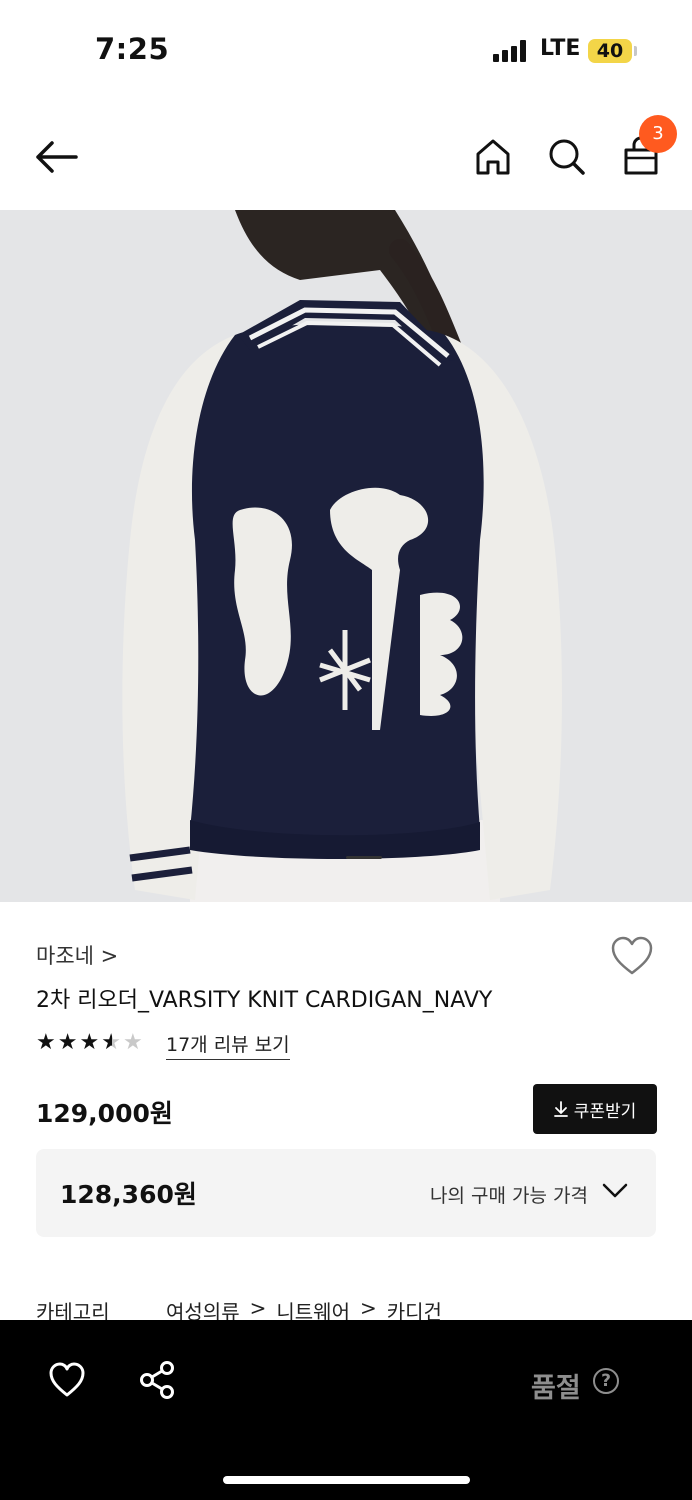 The height and width of the screenshot is (1500, 692). What do you see at coordinates (132, 49) in the screenshot?
I see `status-time: 7:25` at bounding box center [132, 49].